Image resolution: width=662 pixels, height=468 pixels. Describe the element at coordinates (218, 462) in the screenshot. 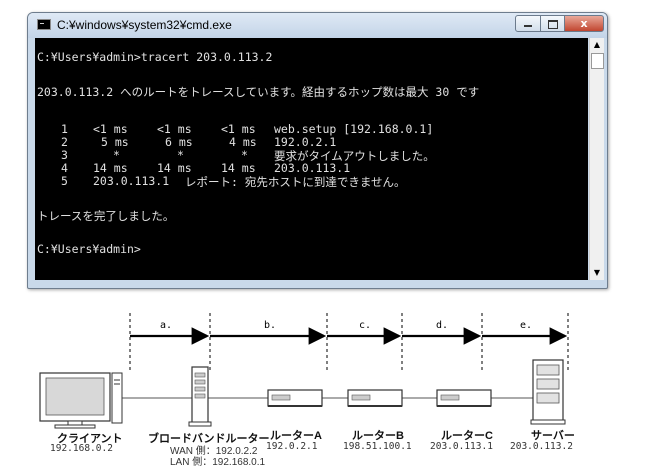

I see `broadband-router-lan: LAN 側：192.168.0.1` at that location.